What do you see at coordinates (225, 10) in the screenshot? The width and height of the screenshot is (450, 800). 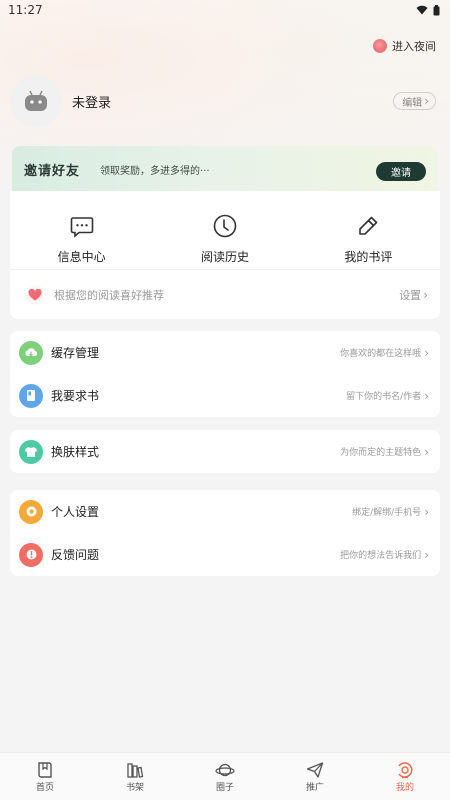 I see `status-bar: 11:27` at bounding box center [225, 10].